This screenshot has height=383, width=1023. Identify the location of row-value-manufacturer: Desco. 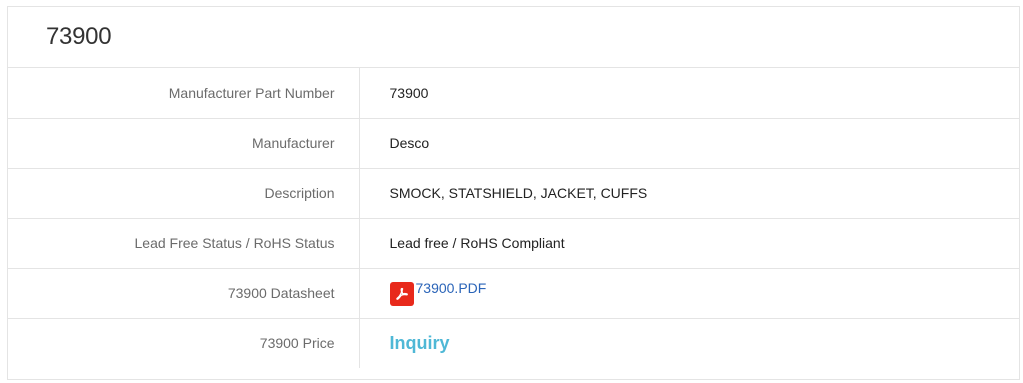
(689, 142).